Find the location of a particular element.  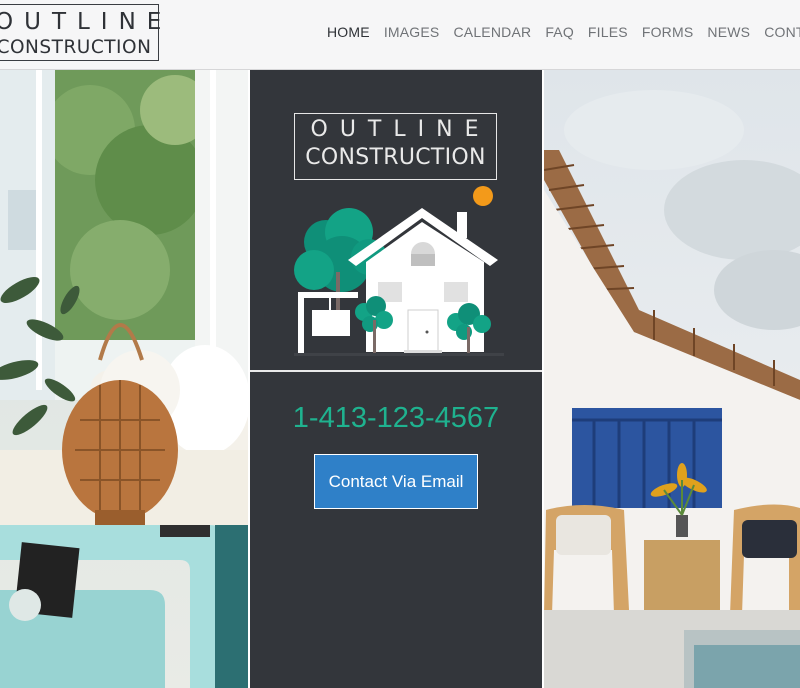

sun-icon is located at coordinates (483, 196).